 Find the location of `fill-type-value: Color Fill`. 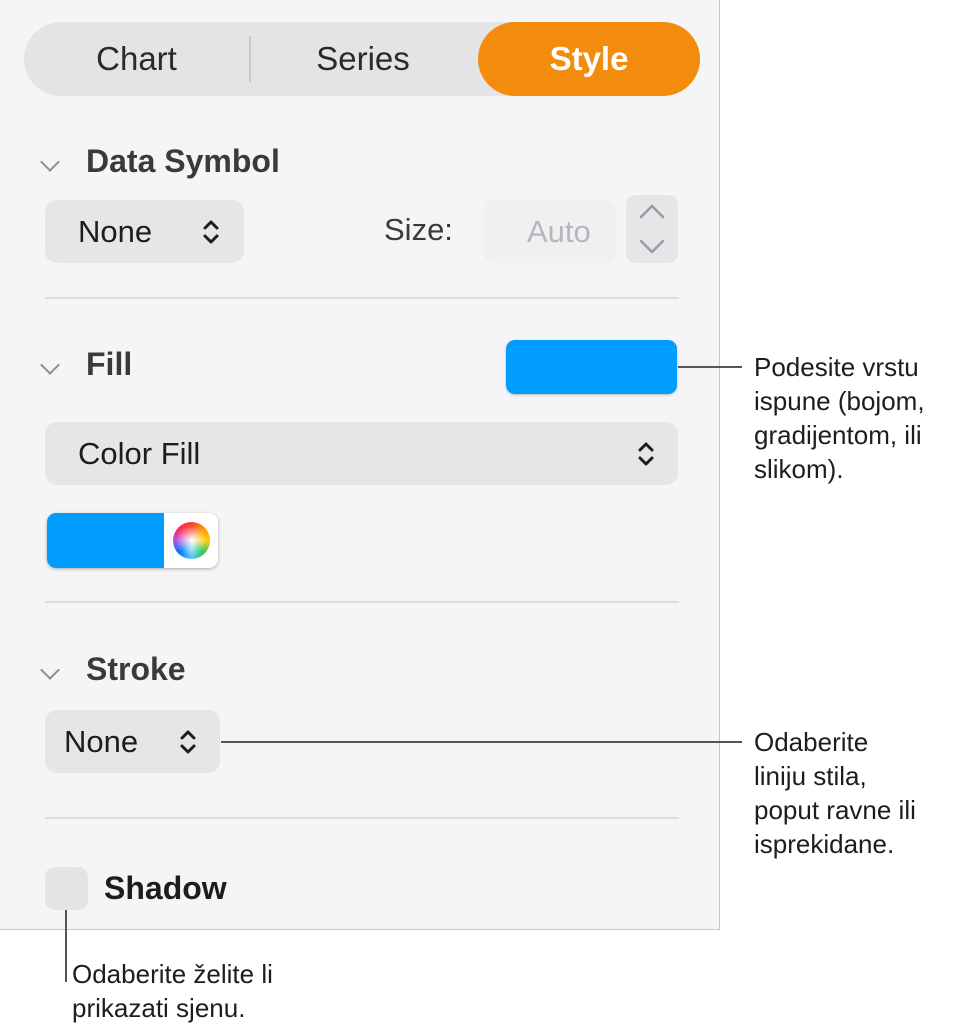

fill-type-value: Color Fill is located at coordinates (139, 453).